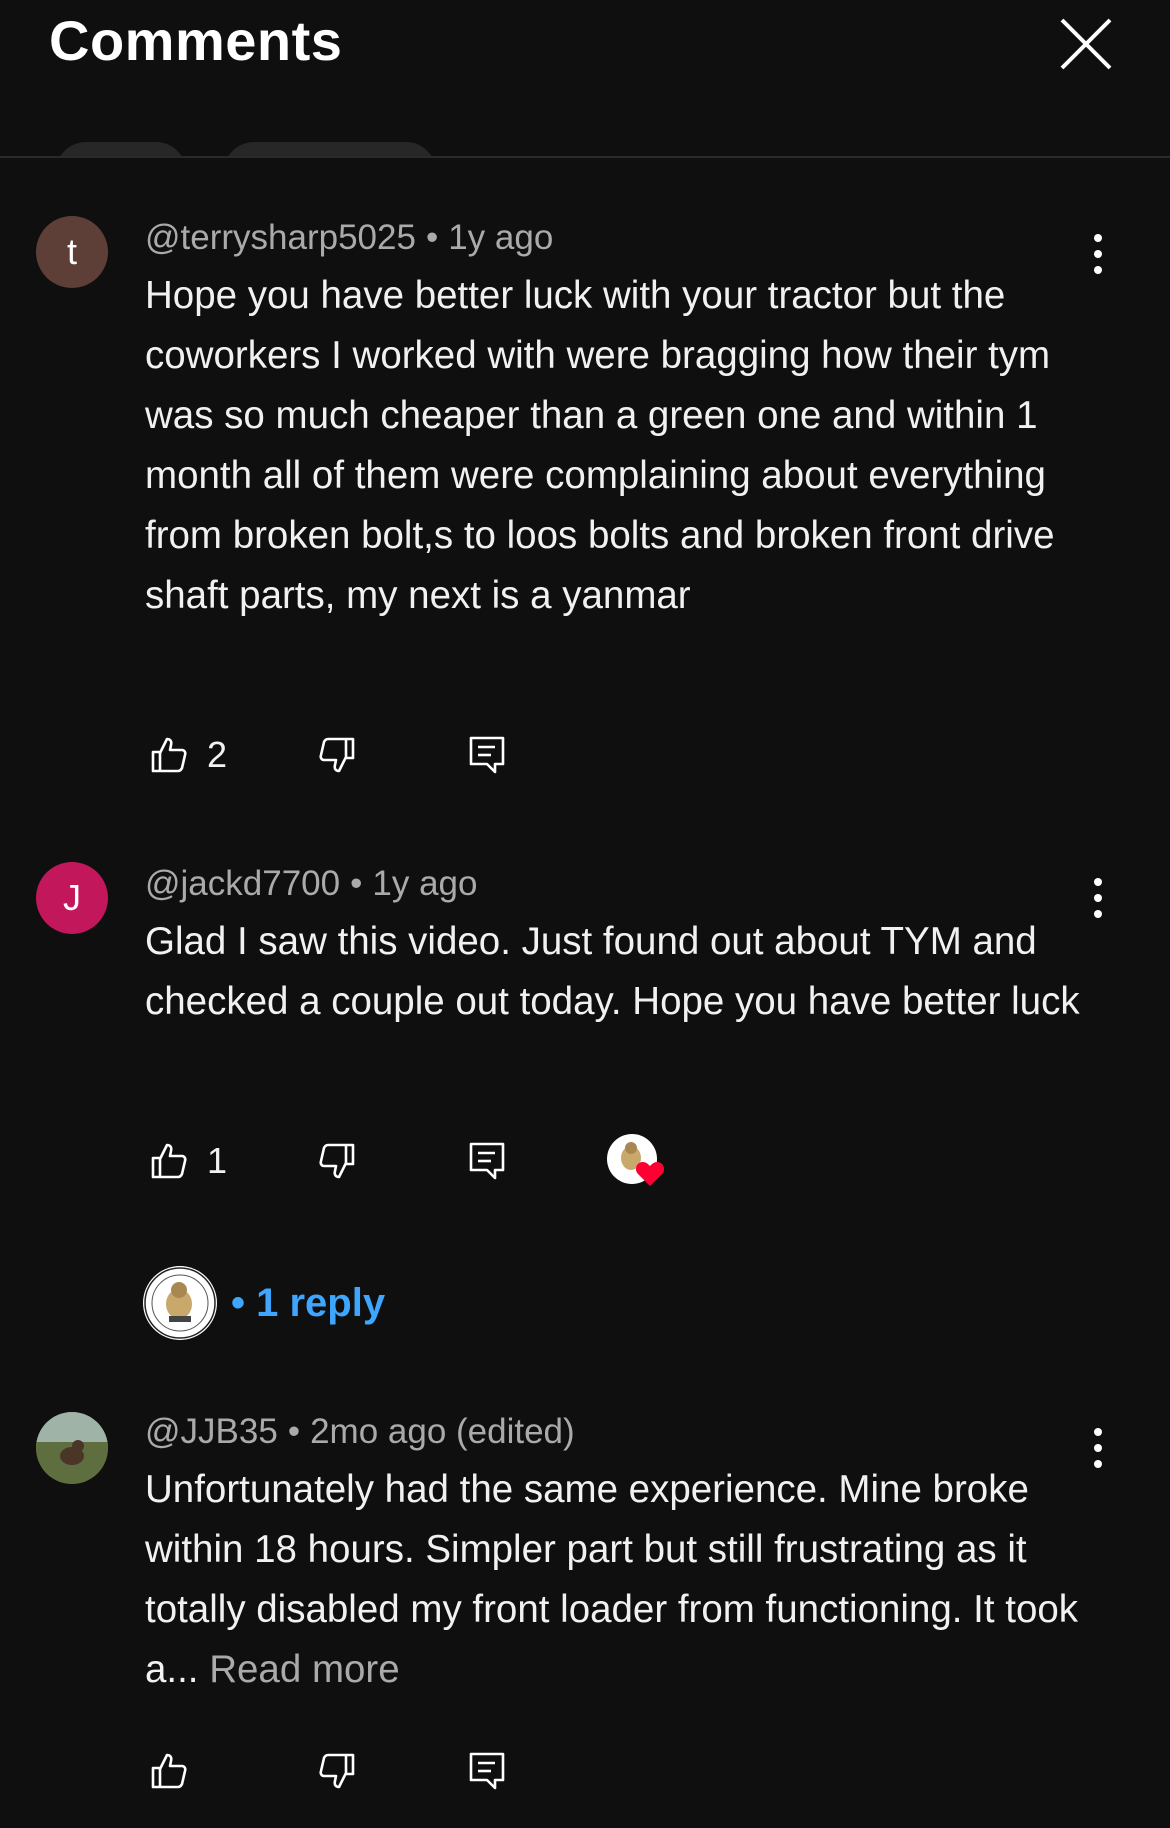 The width and height of the screenshot is (1170, 1828). Describe the element at coordinates (196, 40) in the screenshot. I see `page-title: Comments` at that location.